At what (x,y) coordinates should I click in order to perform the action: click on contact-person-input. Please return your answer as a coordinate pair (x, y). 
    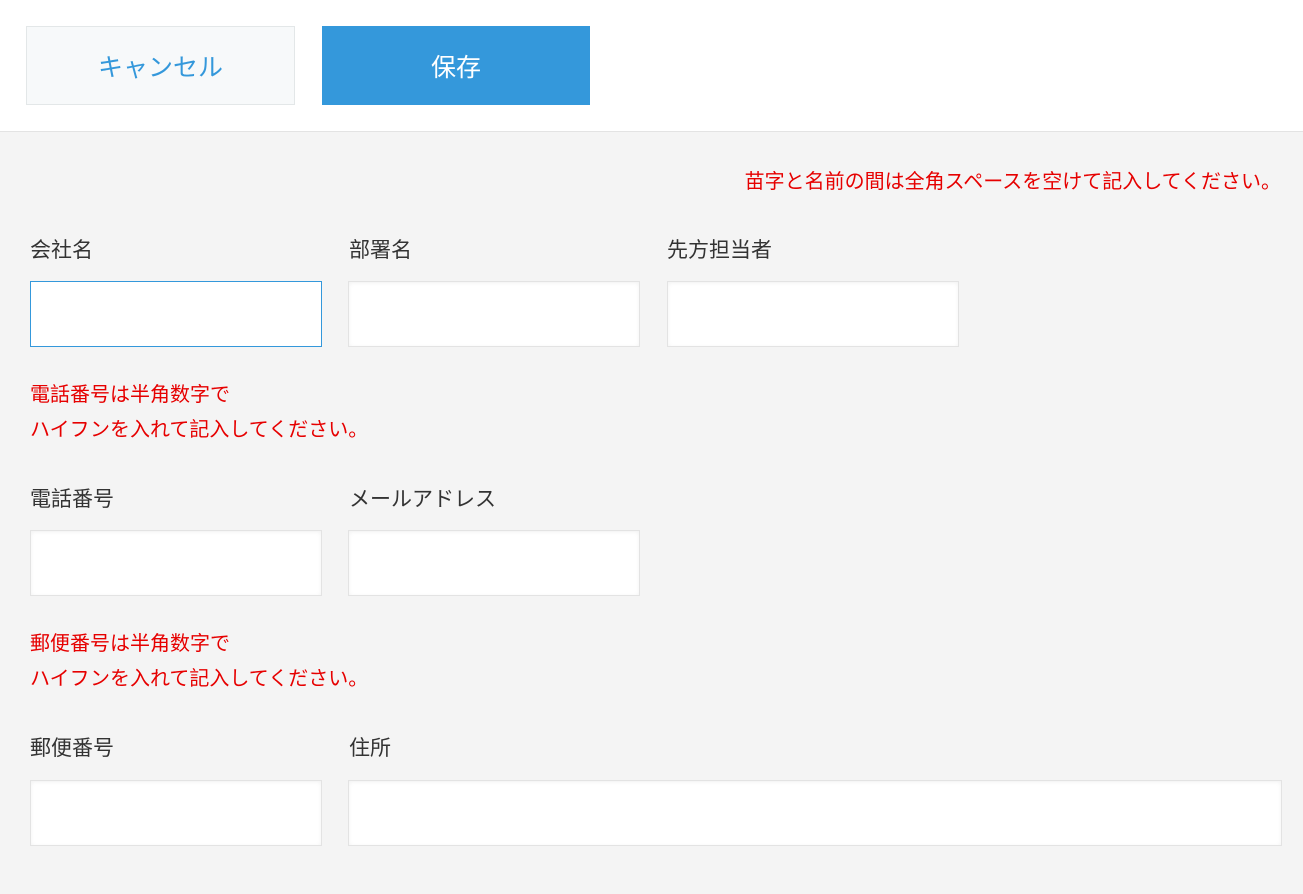
    Looking at the image, I should click on (813, 314).